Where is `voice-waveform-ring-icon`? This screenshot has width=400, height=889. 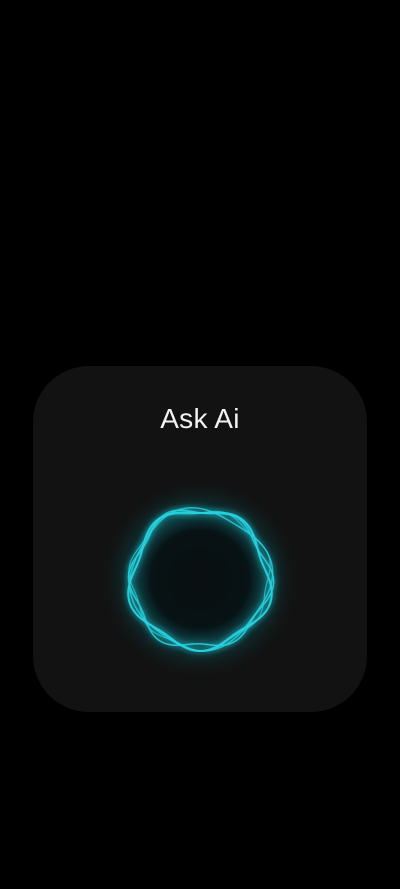 voice-waveform-ring-icon is located at coordinates (200, 579).